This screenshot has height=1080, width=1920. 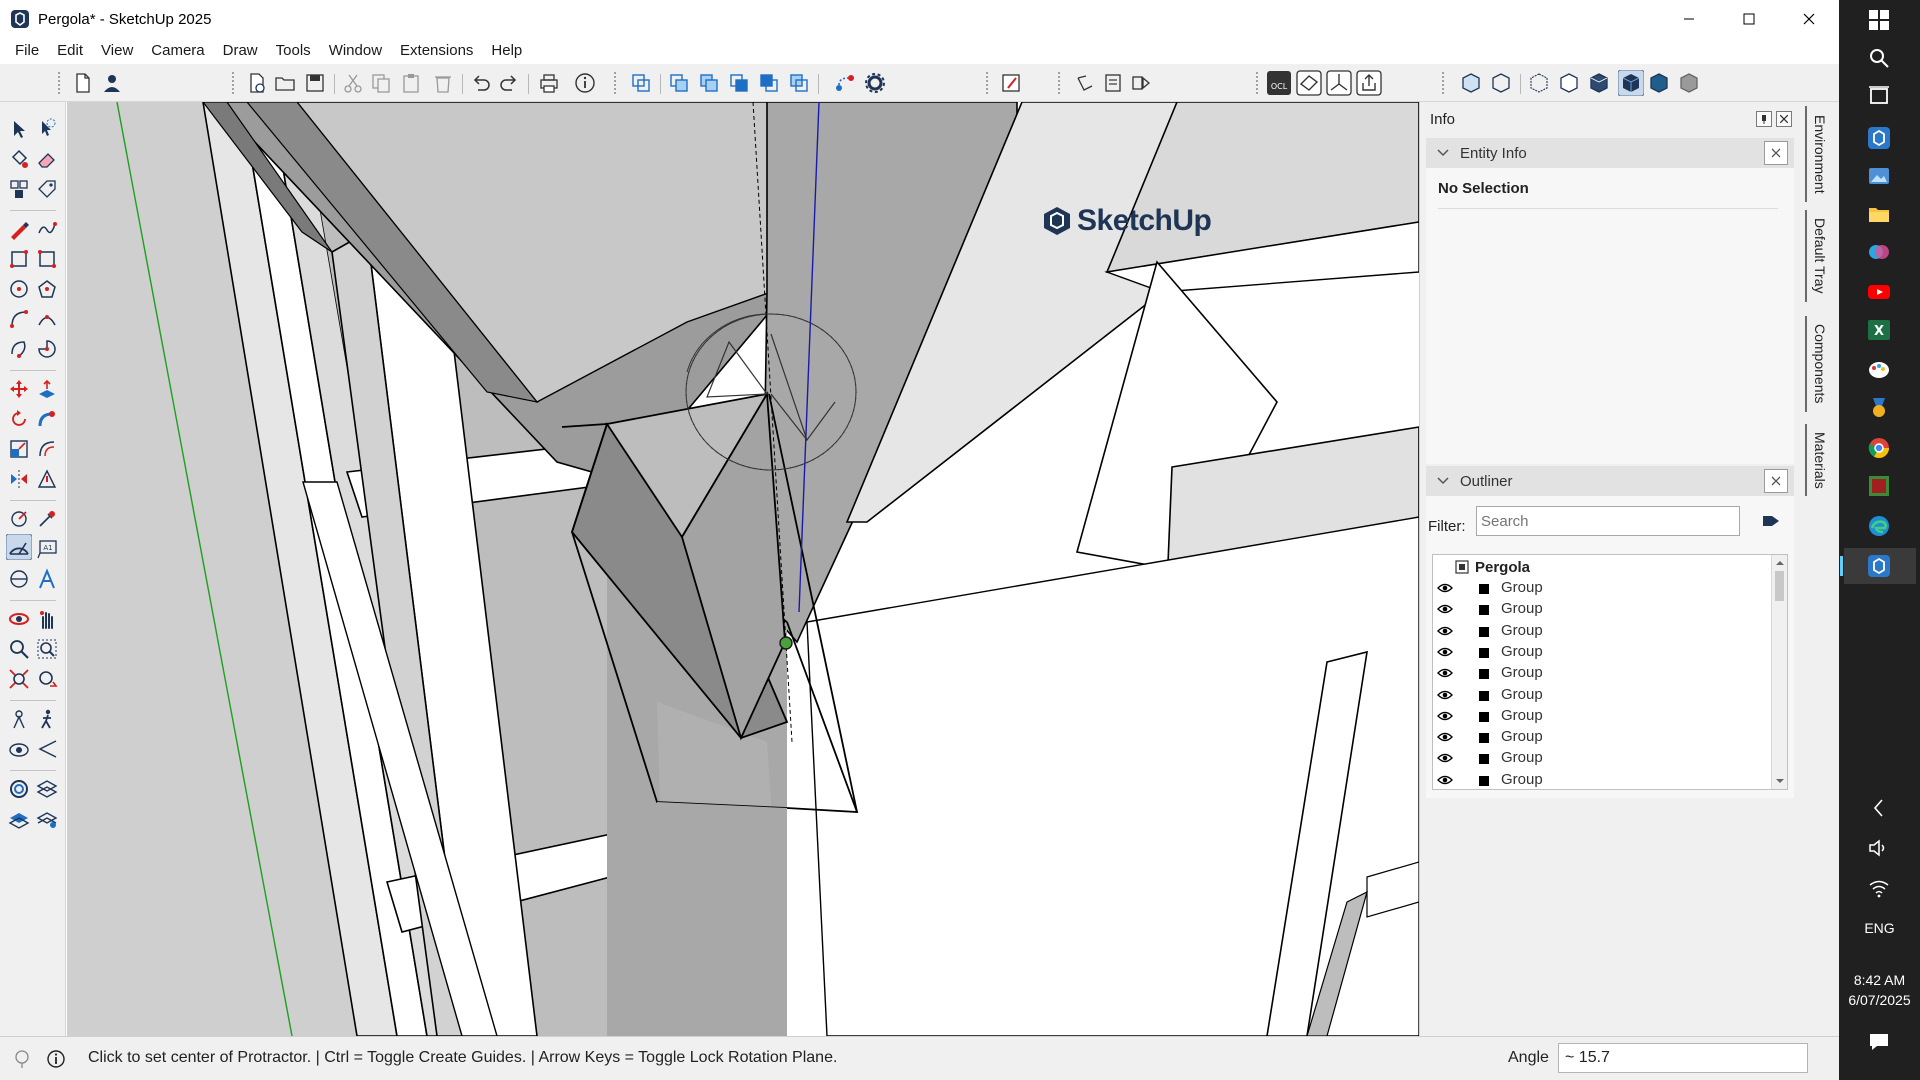 I want to click on orbit-icon, so click(x=19, y=619).